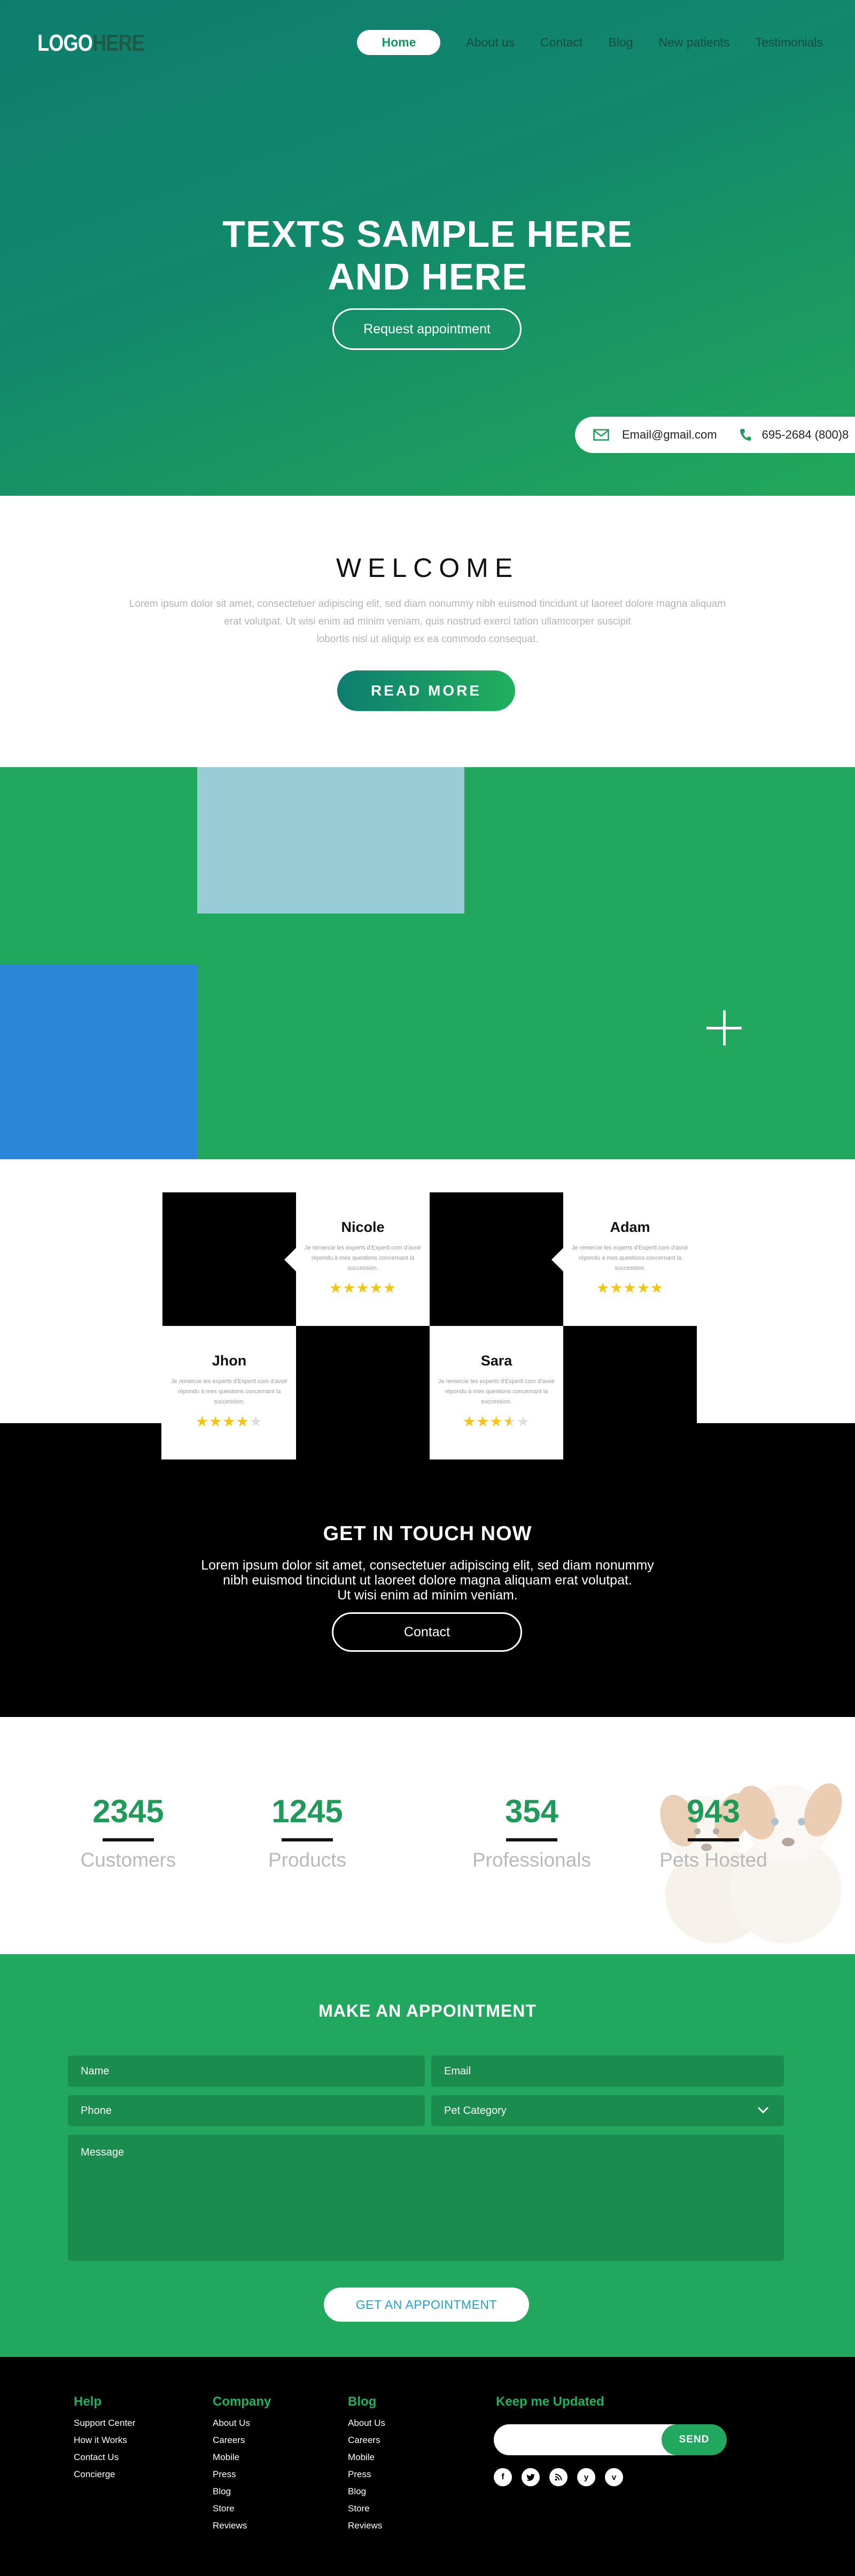 The width and height of the screenshot is (855, 2576). I want to click on logo-part-2: HERE, so click(118, 43).